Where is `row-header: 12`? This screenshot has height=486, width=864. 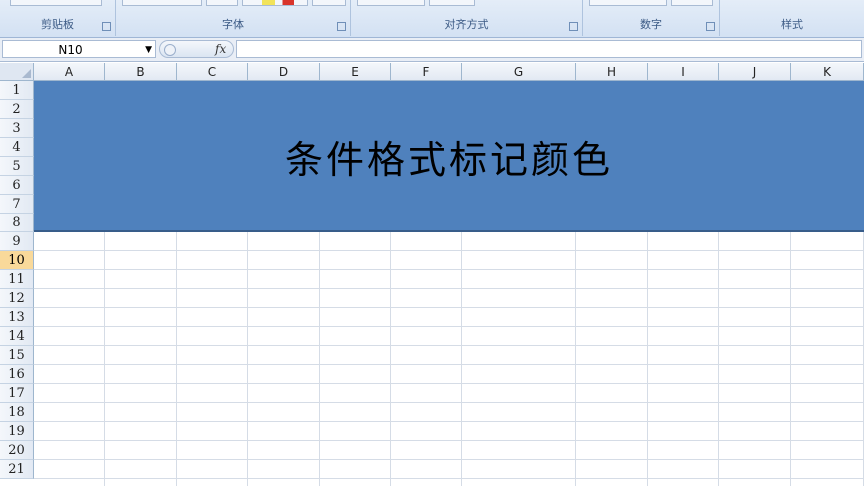
row-header: 12 is located at coordinates (17, 298).